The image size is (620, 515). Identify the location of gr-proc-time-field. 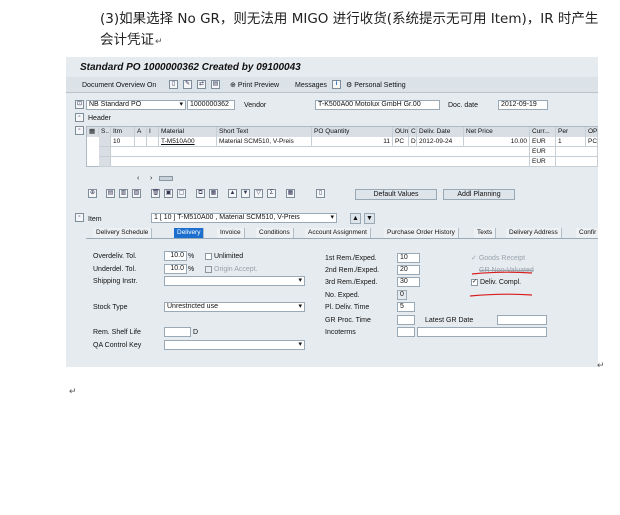
(406, 320).